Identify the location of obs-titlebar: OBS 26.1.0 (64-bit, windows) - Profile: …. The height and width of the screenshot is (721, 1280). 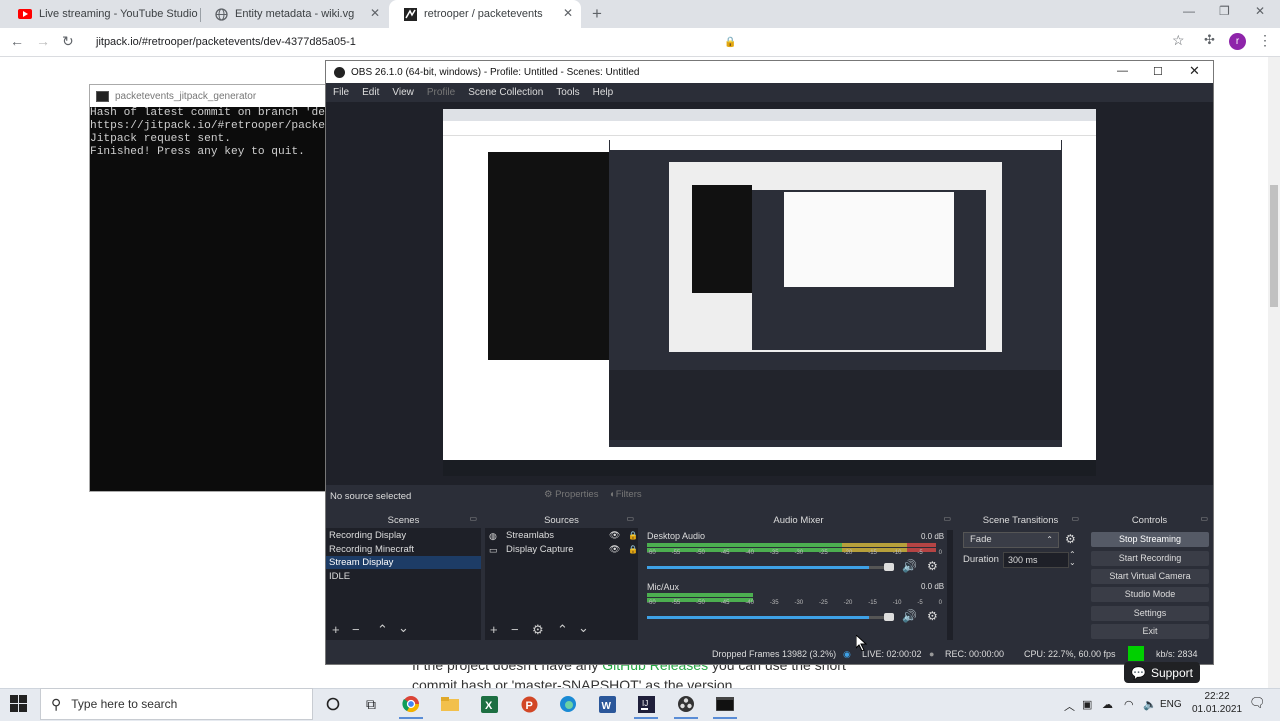
(769, 72).